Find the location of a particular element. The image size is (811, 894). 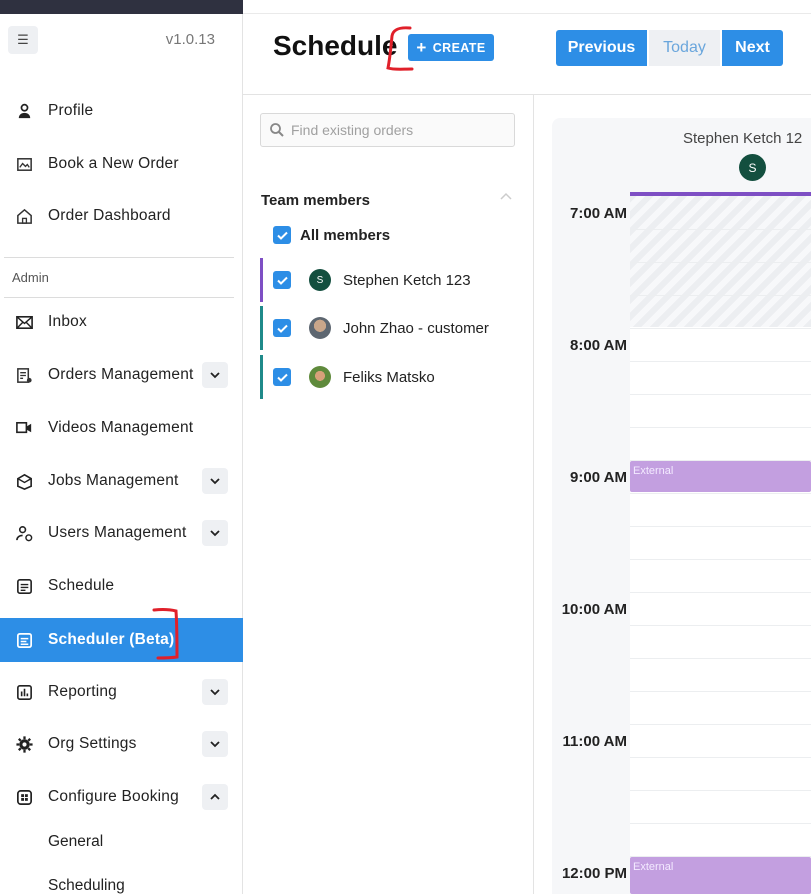

chevron-up-icon is located at coordinates (506, 197).